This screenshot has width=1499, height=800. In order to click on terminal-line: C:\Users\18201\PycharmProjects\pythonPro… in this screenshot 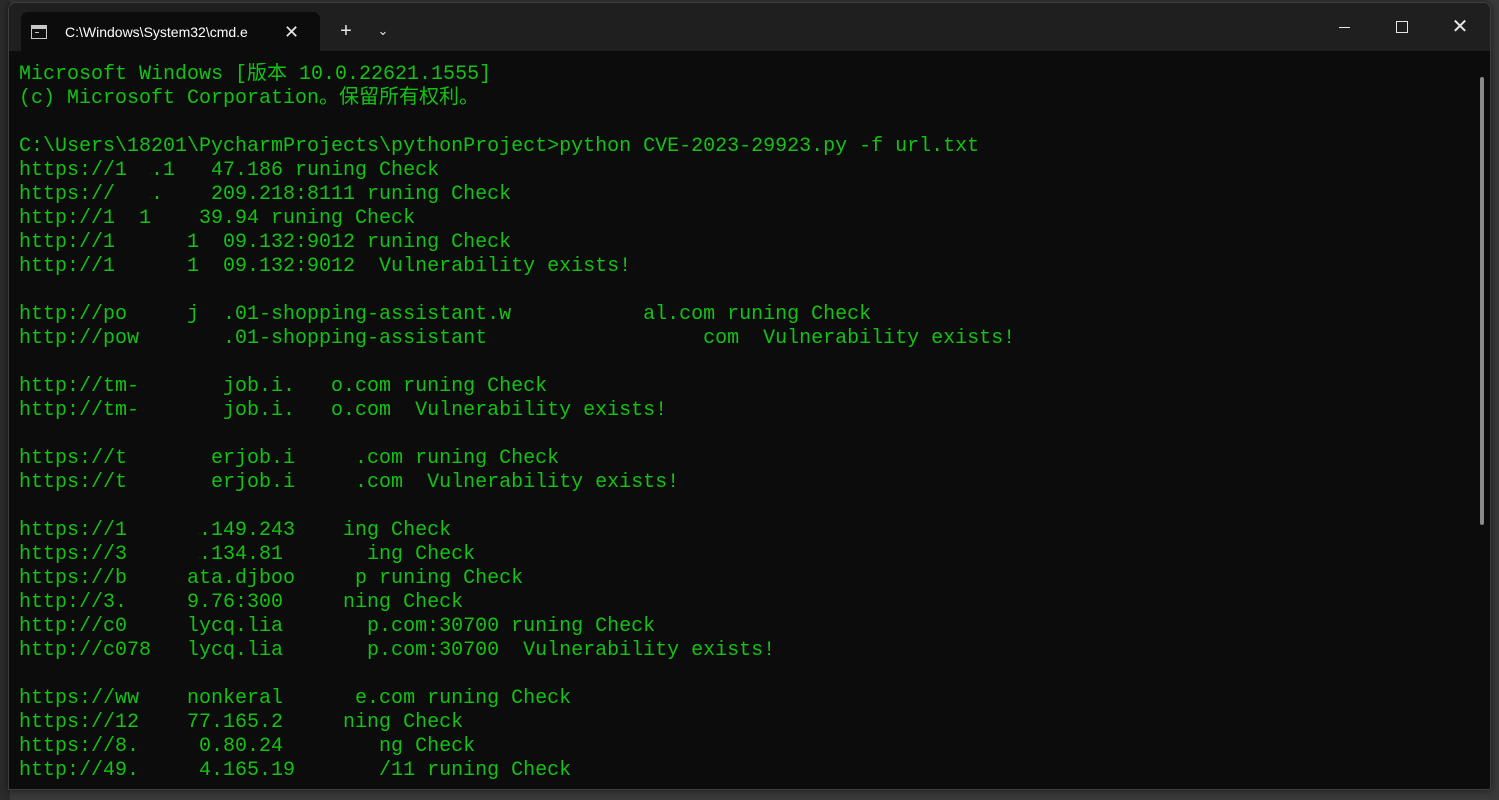, I will do `click(499, 146)`.